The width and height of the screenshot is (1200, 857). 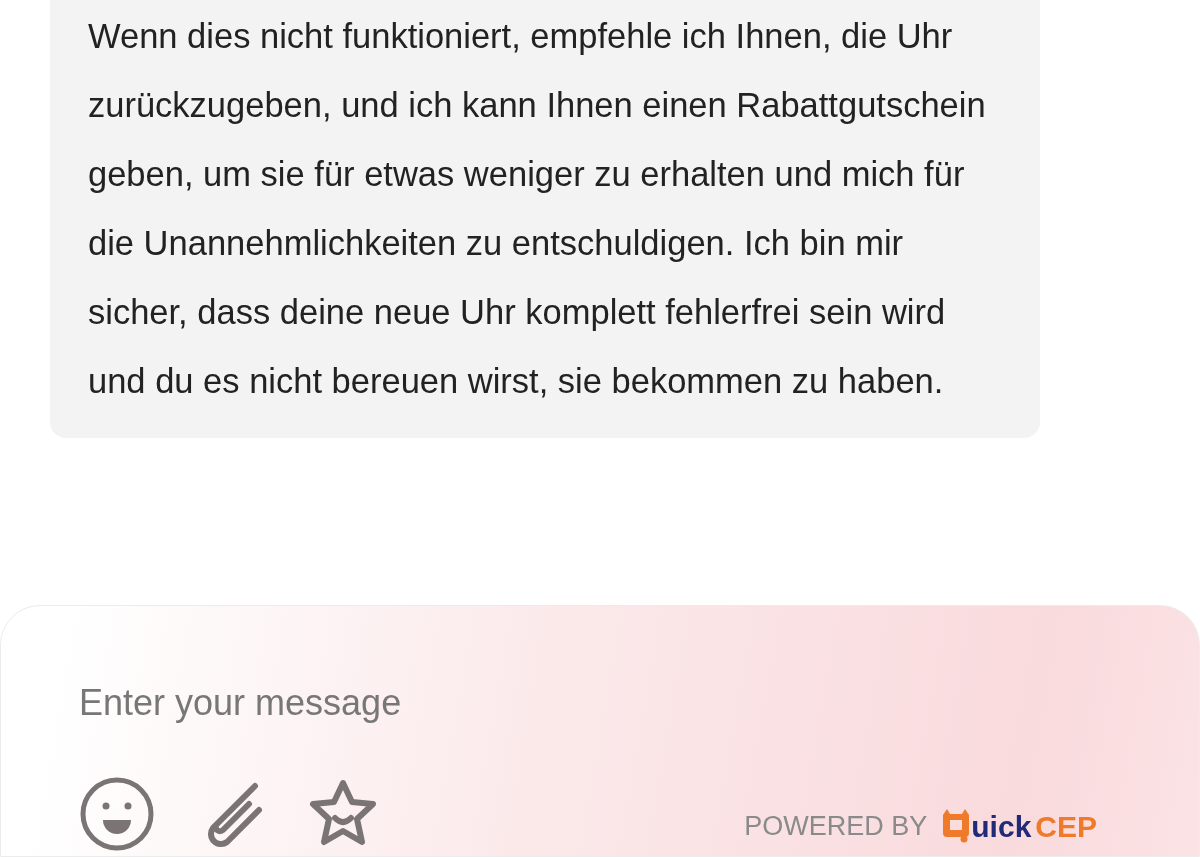 I want to click on logo-accent-text: CEP, so click(x=1066, y=826).